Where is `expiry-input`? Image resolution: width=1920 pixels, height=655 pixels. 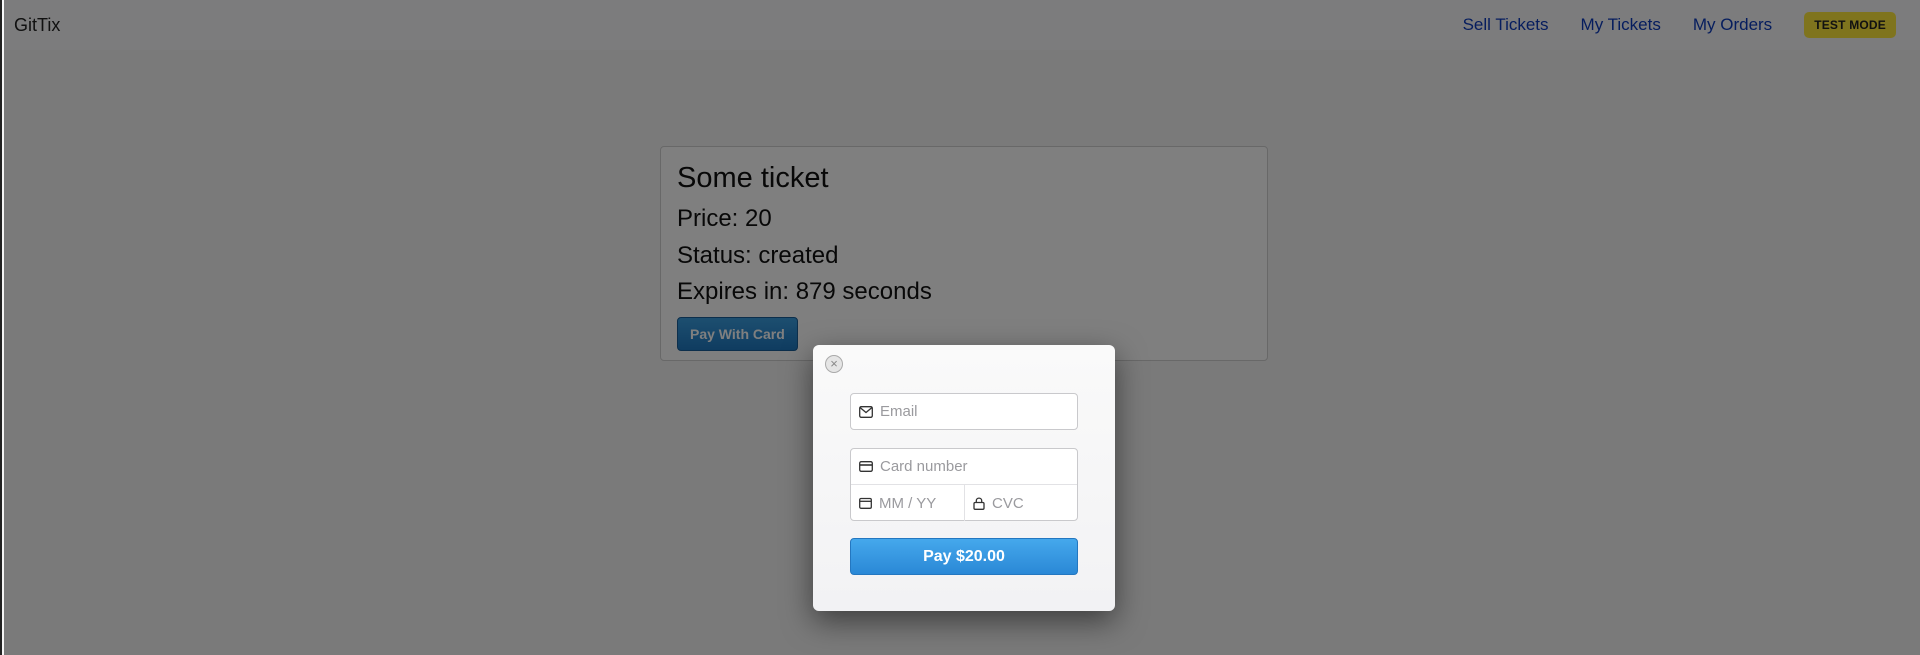 expiry-input is located at coordinates (921, 503).